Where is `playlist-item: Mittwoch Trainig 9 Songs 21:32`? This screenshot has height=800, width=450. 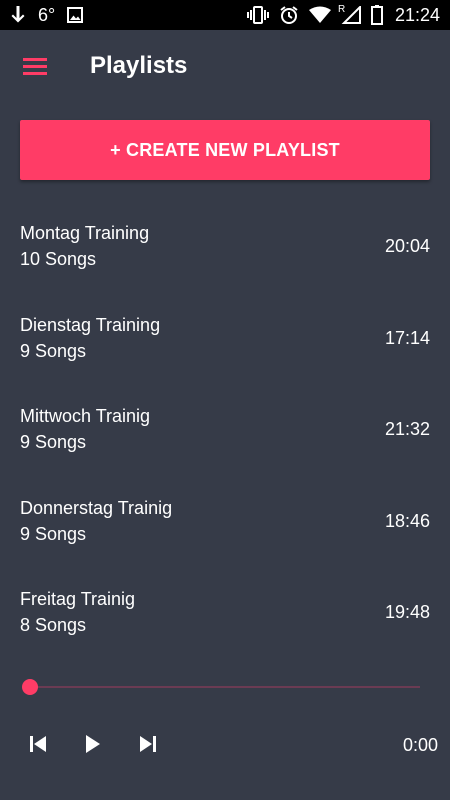 playlist-item: Mittwoch Trainig 9 Songs 21:32 is located at coordinates (225, 434).